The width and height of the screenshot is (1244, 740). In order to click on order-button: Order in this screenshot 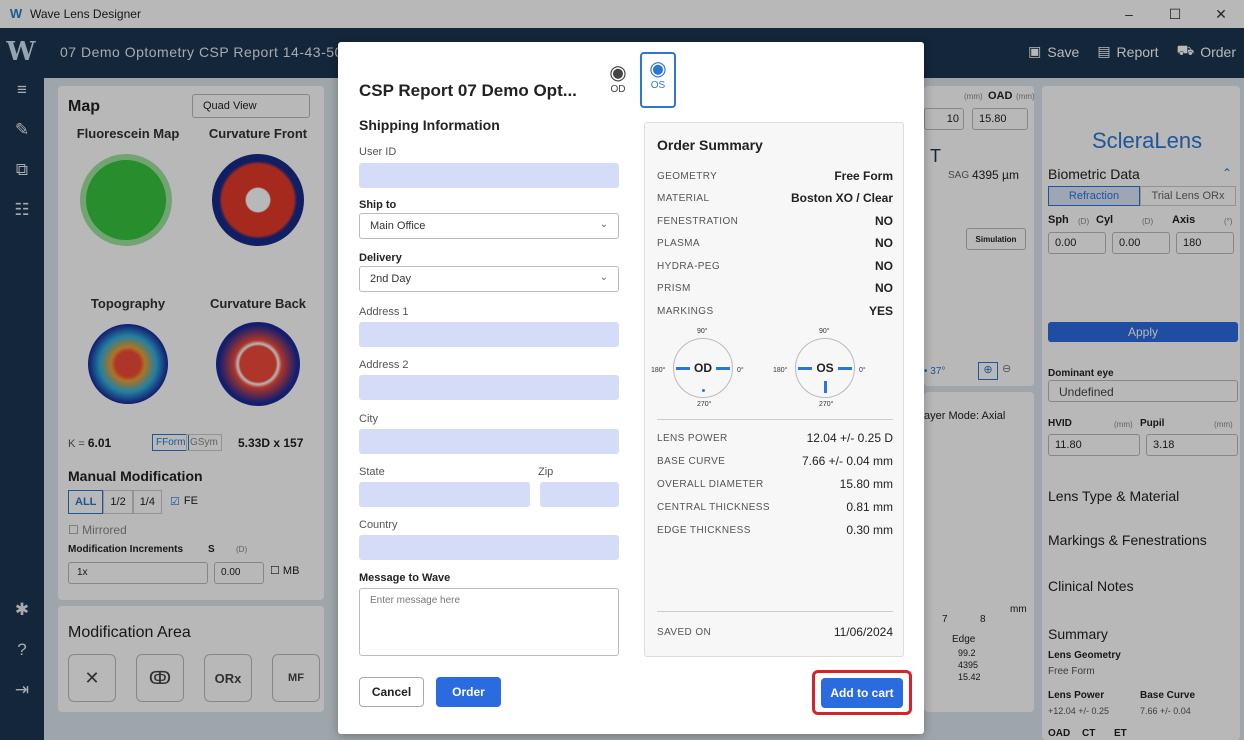, I will do `click(468, 692)`.